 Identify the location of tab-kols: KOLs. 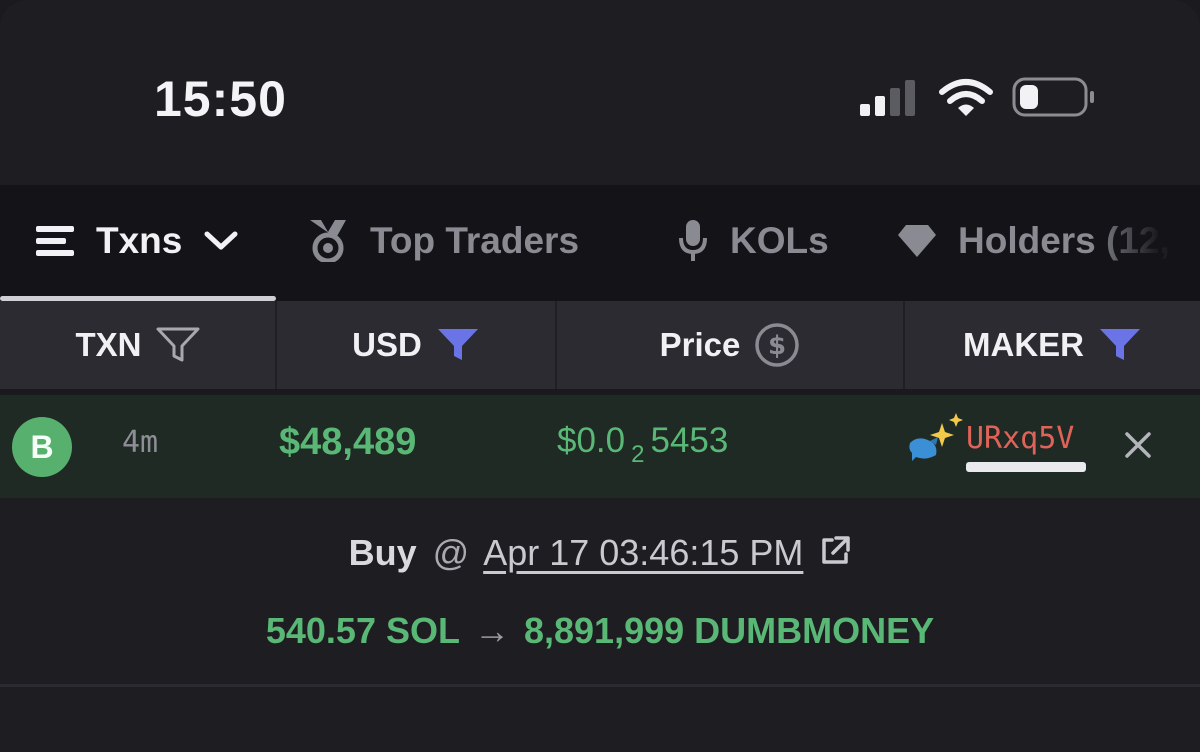
(753, 241).